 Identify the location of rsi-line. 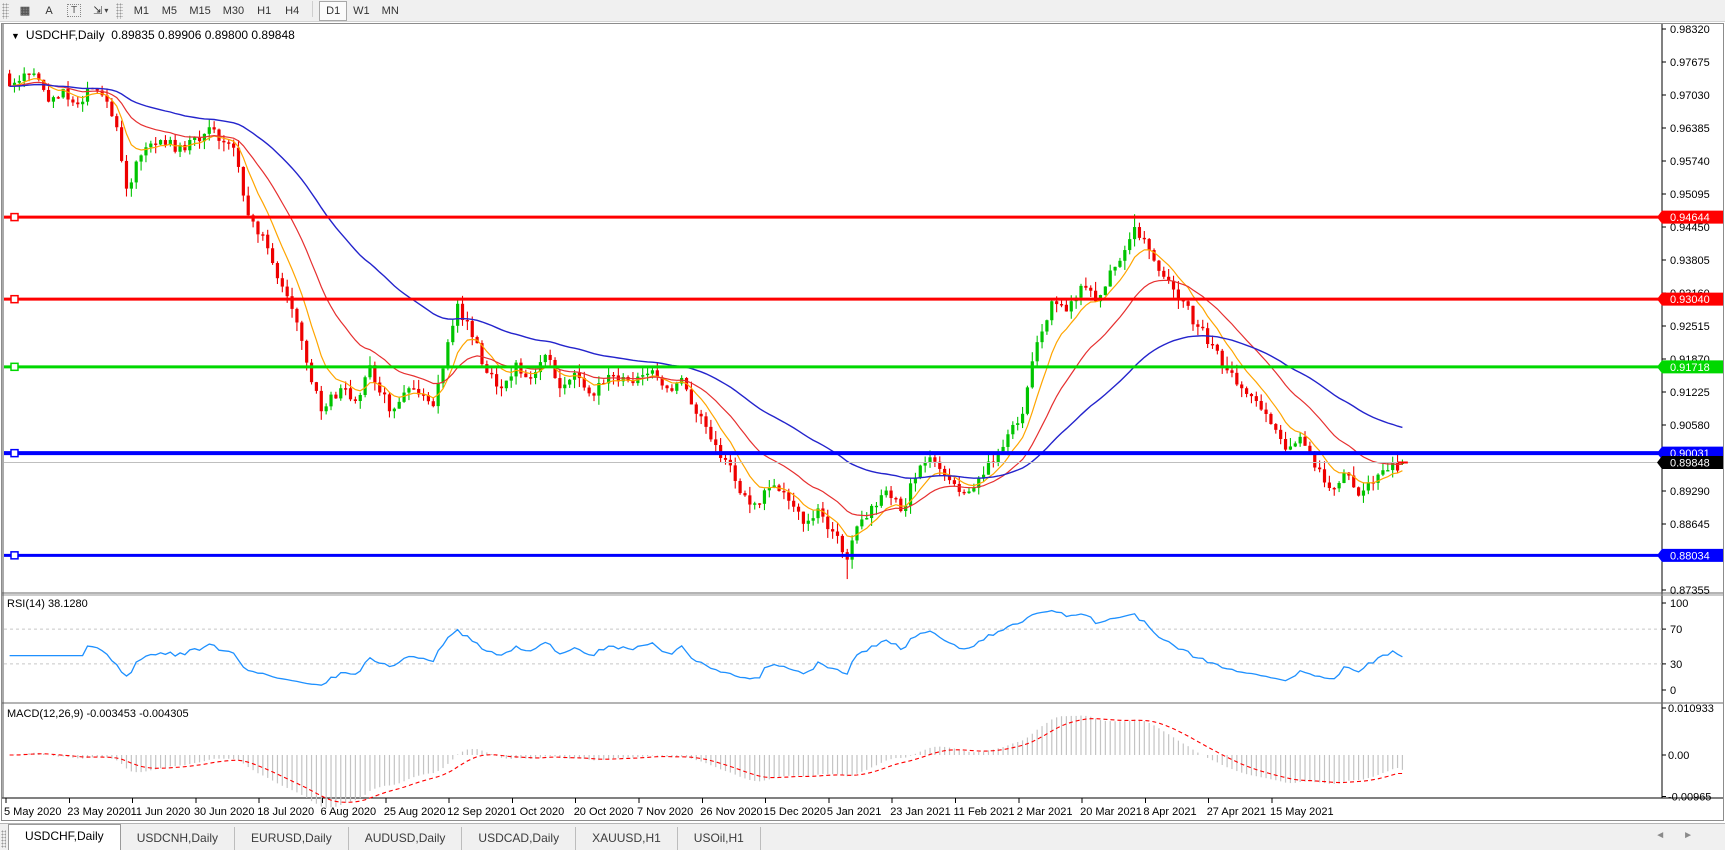
(706, 647).